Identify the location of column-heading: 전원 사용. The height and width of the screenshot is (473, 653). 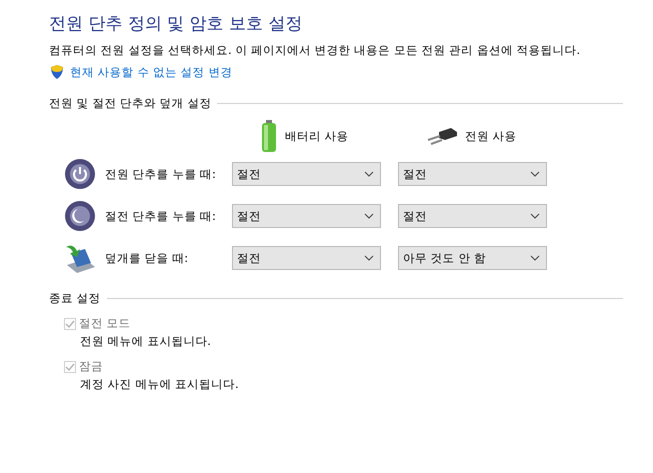
(491, 136).